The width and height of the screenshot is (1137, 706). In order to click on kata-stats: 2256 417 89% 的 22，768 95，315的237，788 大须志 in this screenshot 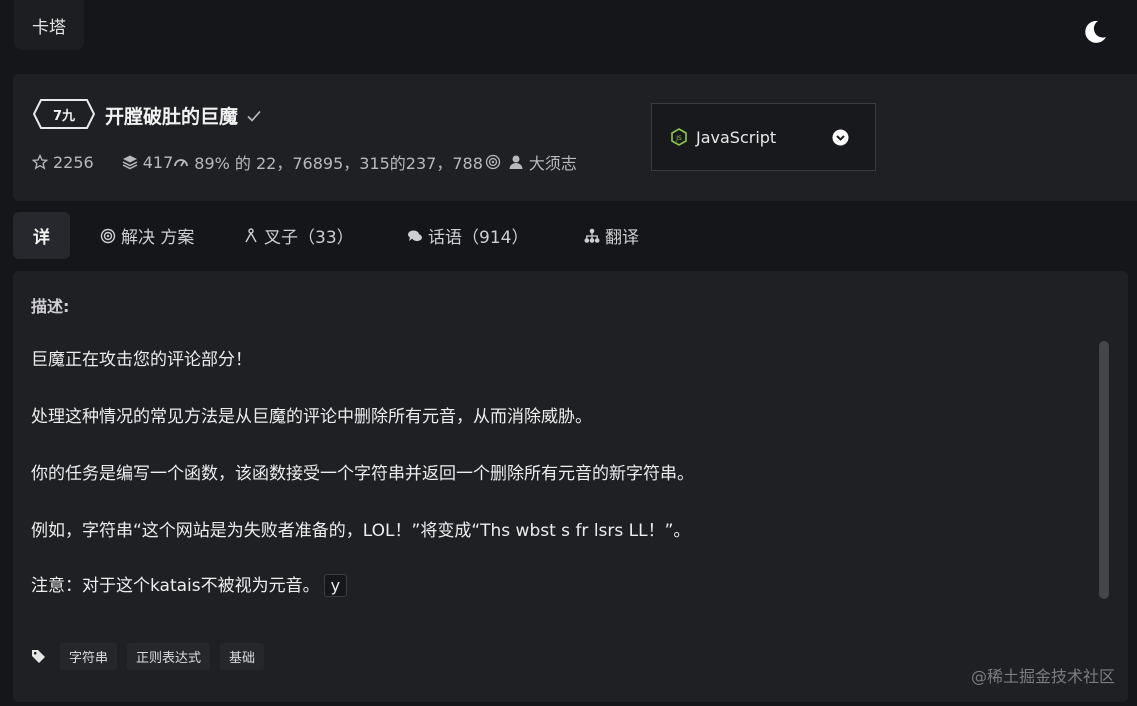, I will do `click(304, 162)`.